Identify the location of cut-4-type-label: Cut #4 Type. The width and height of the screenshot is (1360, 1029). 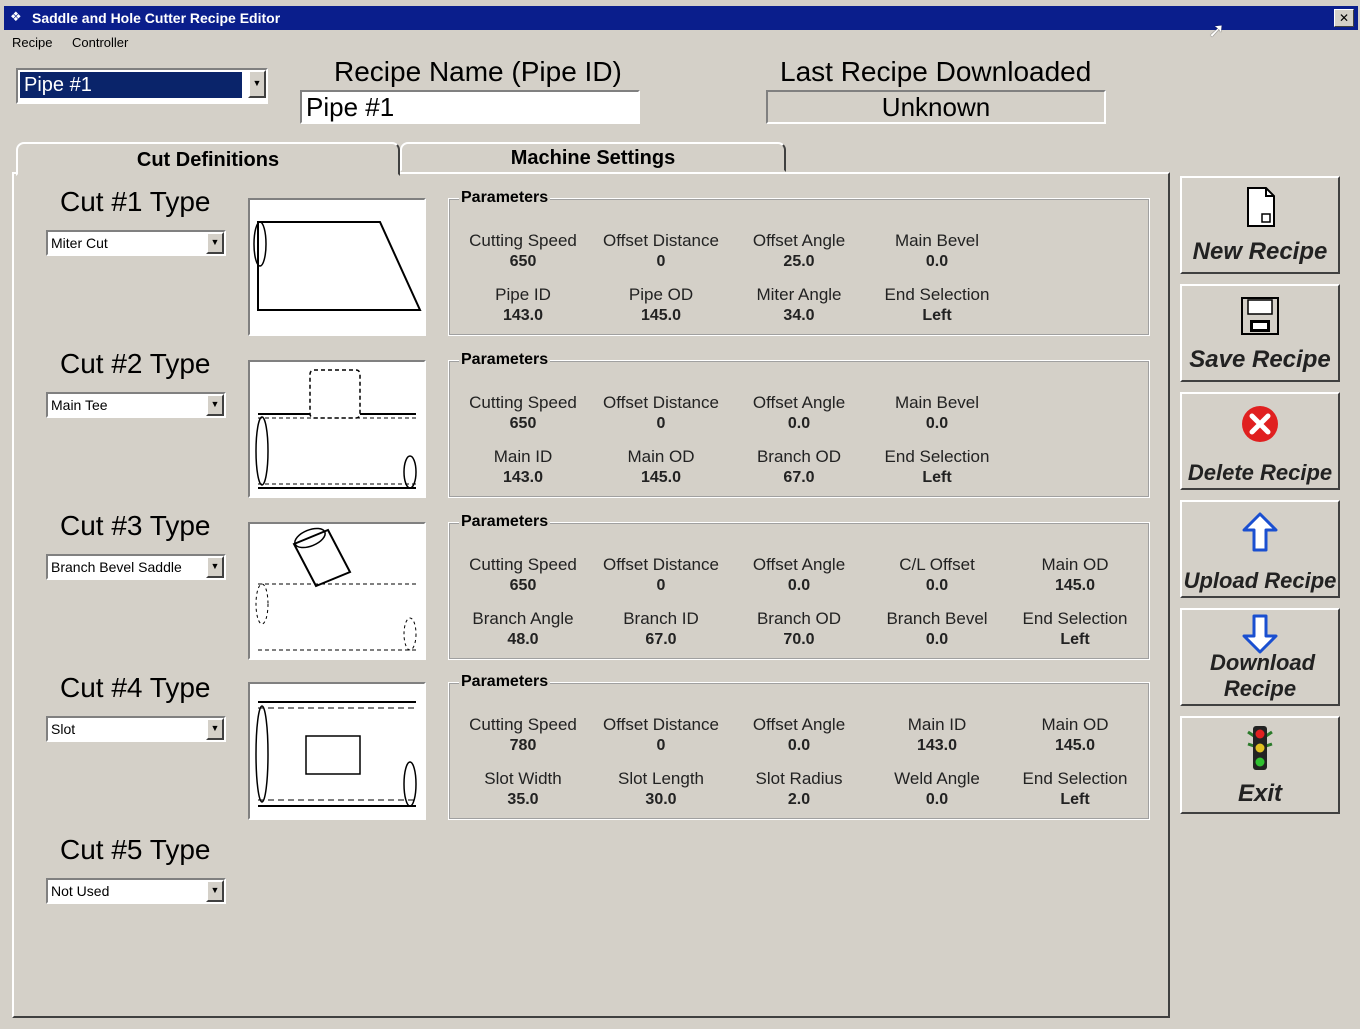
(135, 687).